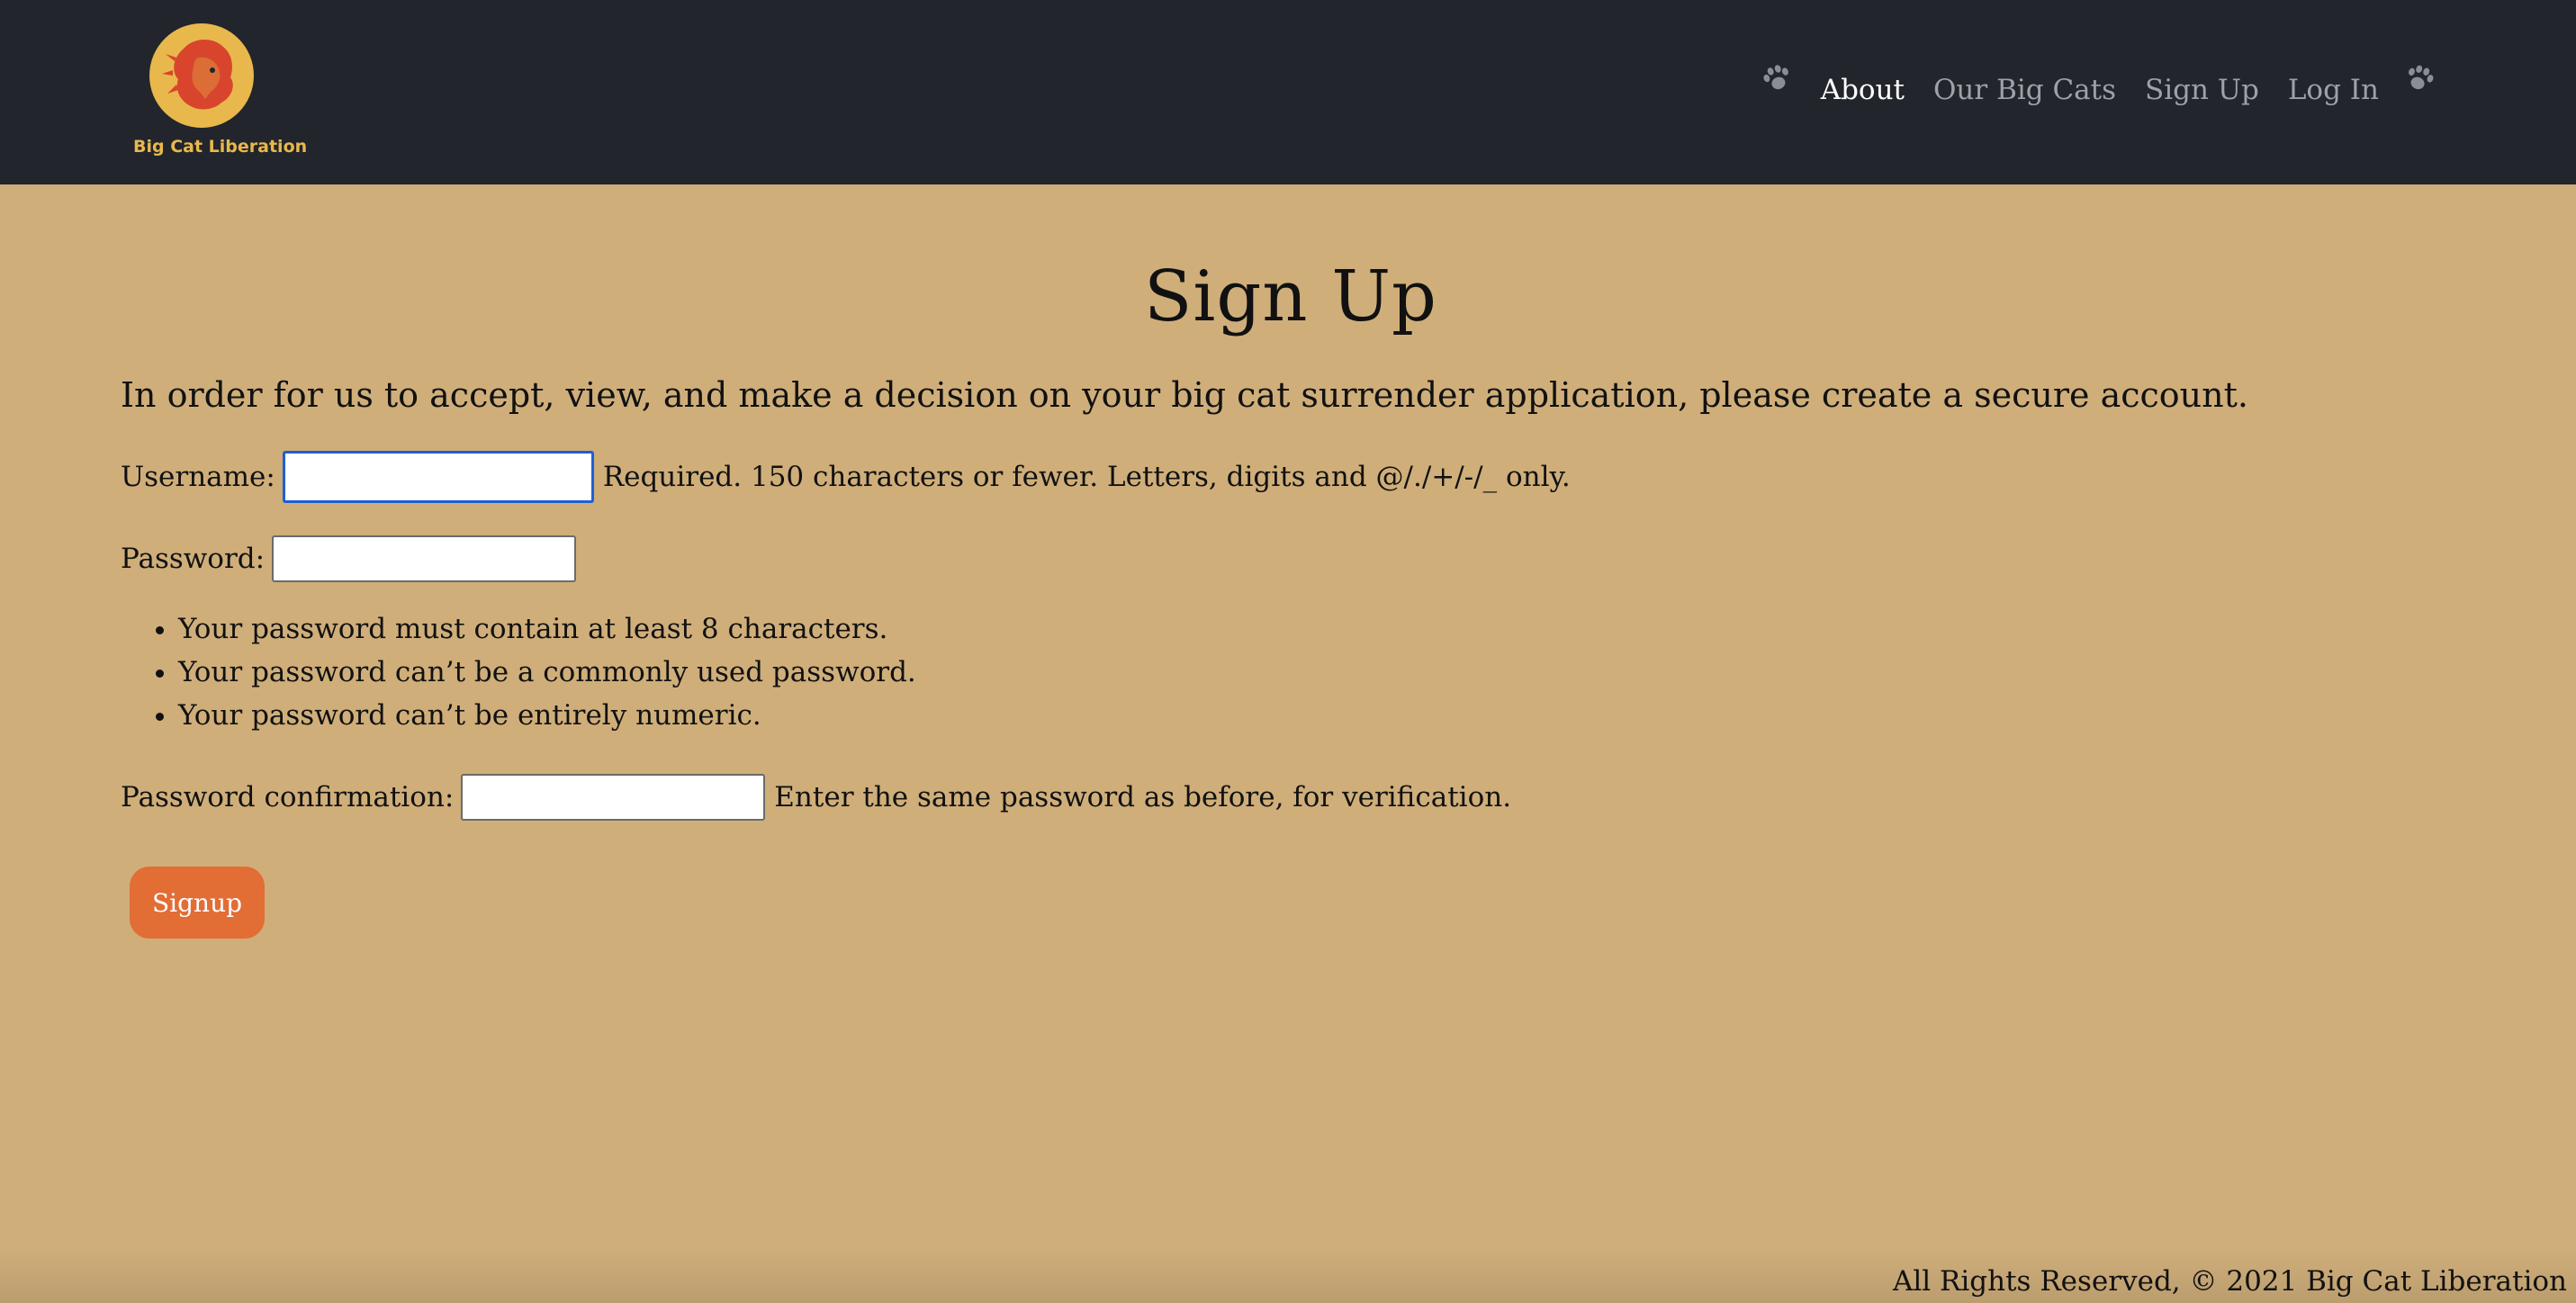 The height and width of the screenshot is (1303, 2576). Describe the element at coordinates (1290, 296) in the screenshot. I see `page-title: Sign Up` at that location.